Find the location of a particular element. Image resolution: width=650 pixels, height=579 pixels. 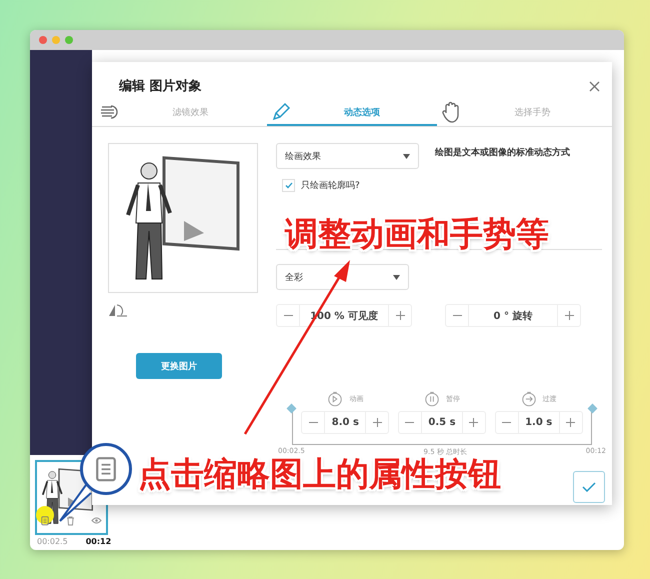

flip-icon is located at coordinates (118, 310).